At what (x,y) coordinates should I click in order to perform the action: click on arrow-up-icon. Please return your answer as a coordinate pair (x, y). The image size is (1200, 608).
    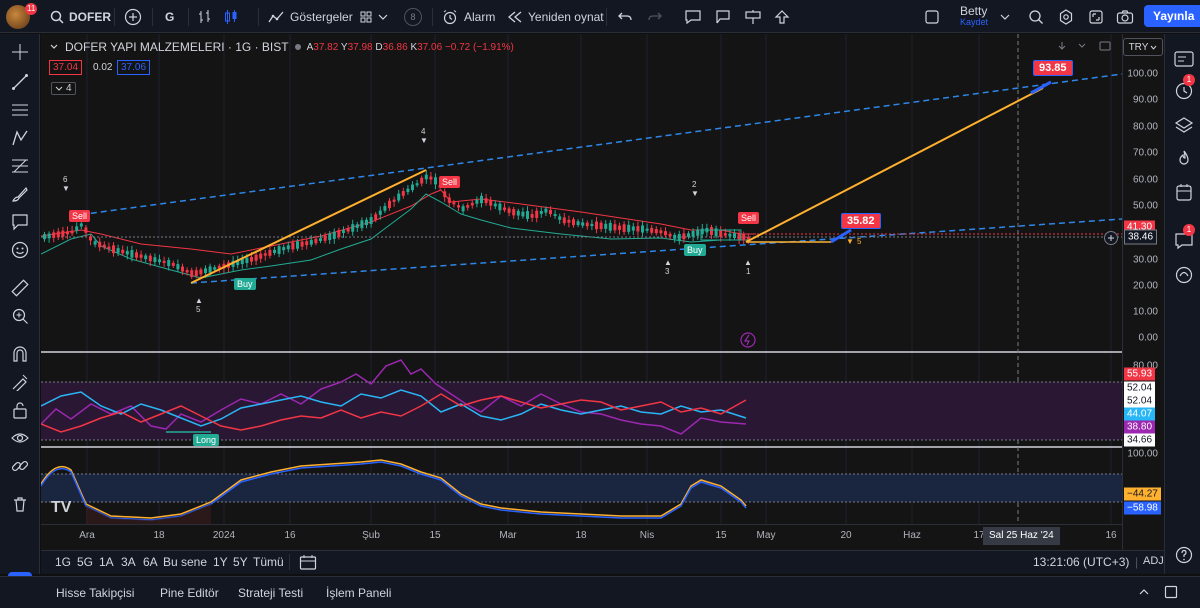
    Looking at the image, I should click on (782, 16).